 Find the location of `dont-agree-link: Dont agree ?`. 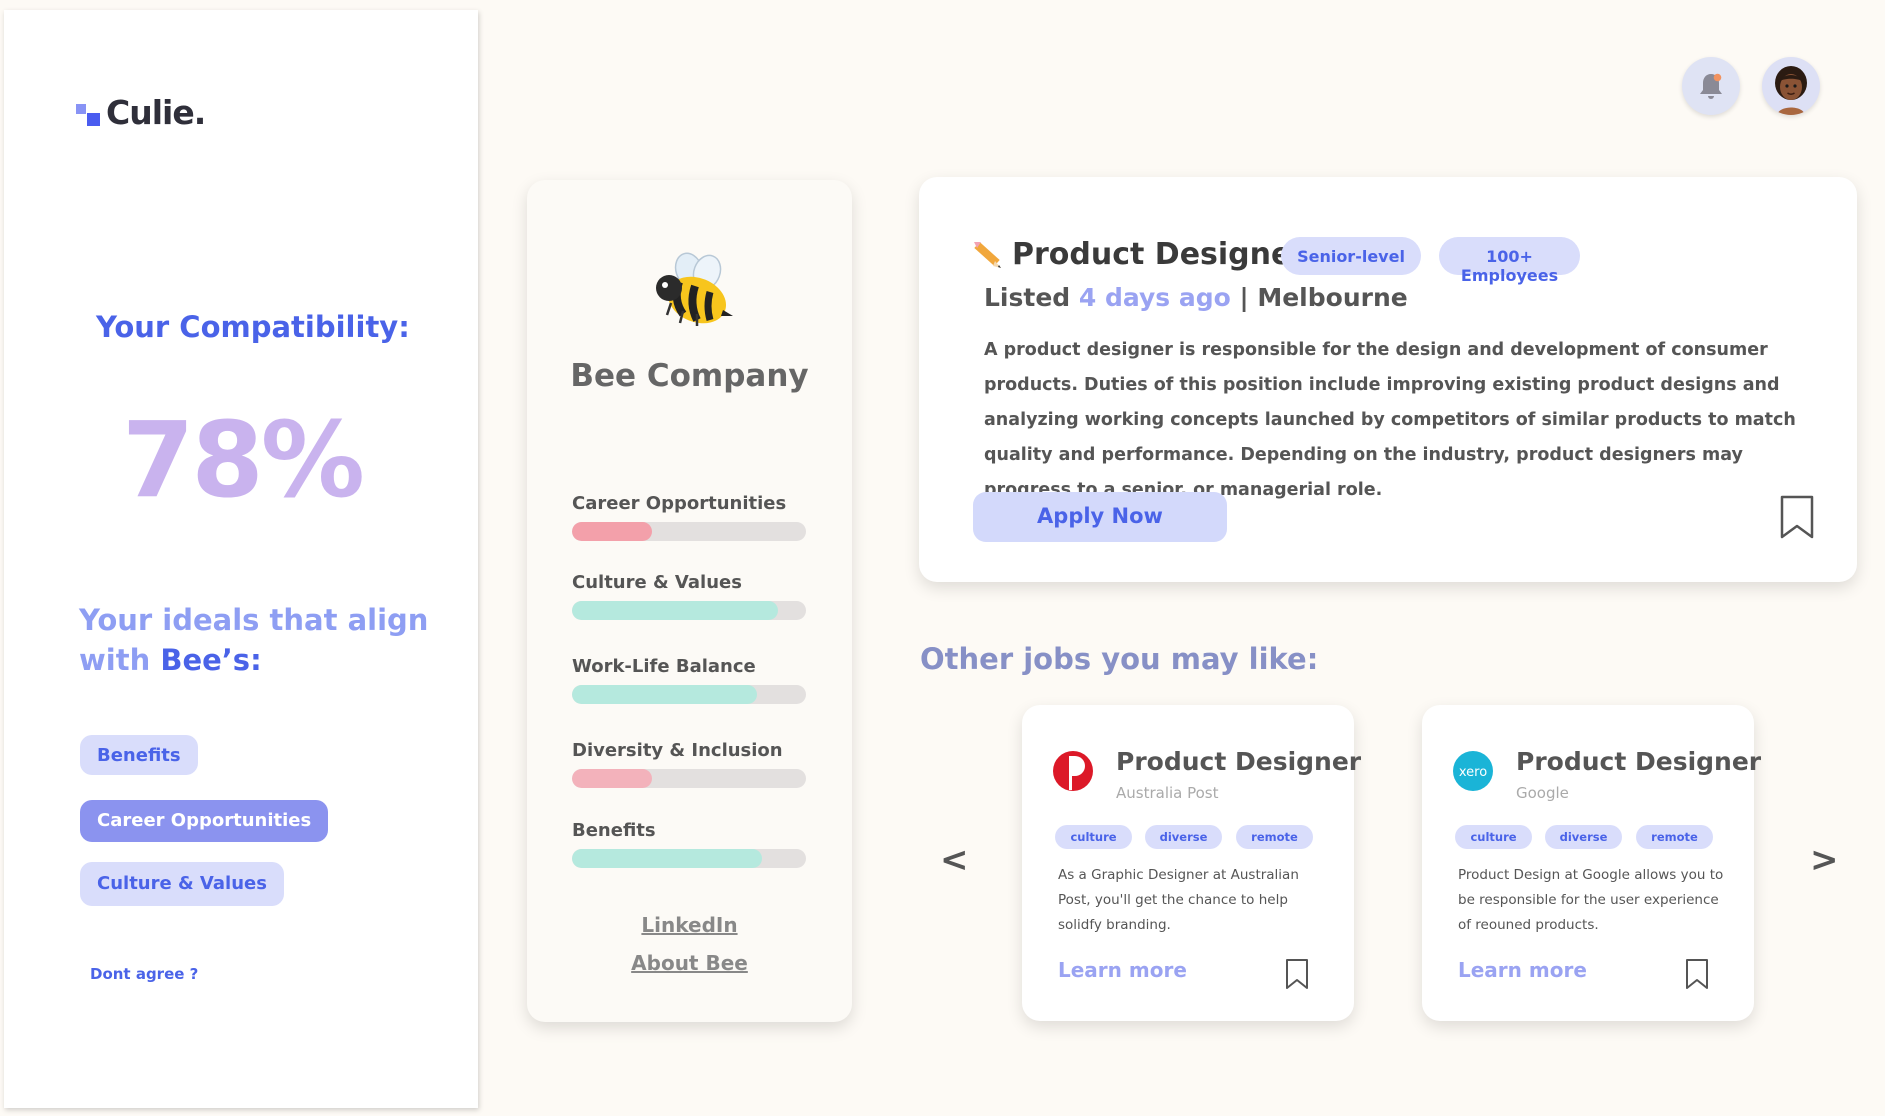

dont-agree-link: Dont agree ? is located at coordinates (144, 974).